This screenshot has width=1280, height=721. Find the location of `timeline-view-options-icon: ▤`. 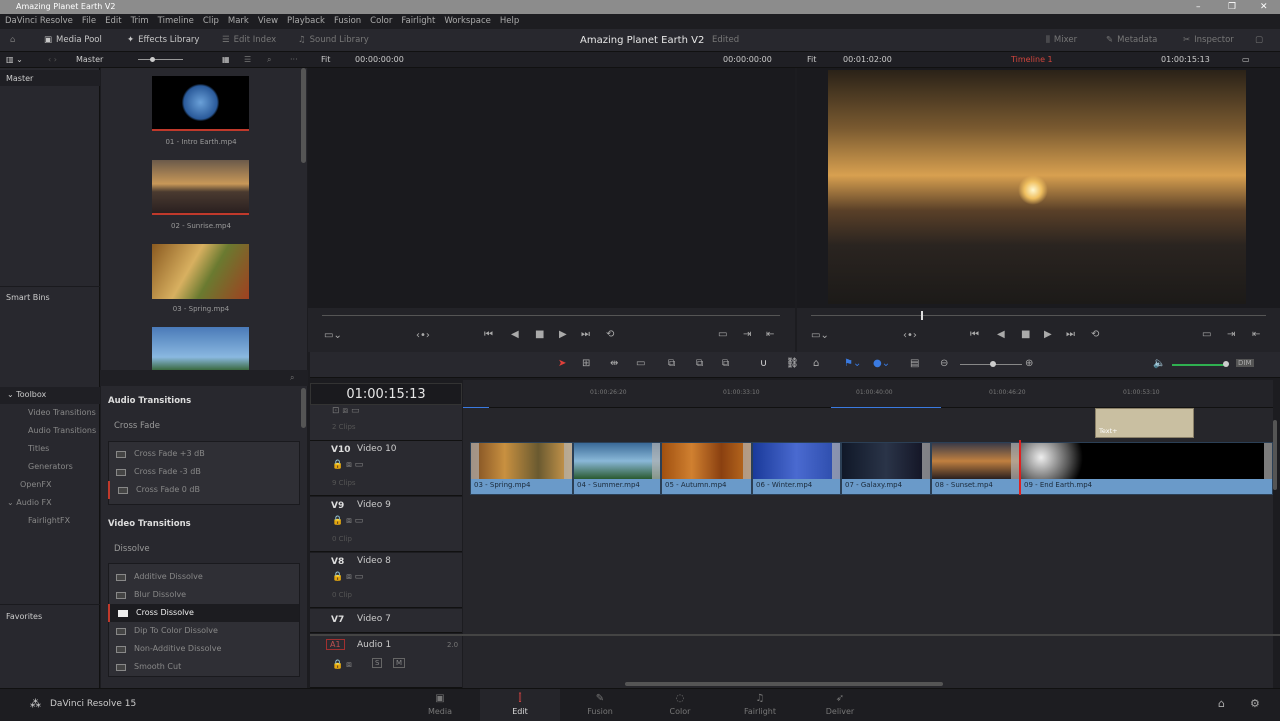

timeline-view-options-icon: ▤ is located at coordinates (914, 363).